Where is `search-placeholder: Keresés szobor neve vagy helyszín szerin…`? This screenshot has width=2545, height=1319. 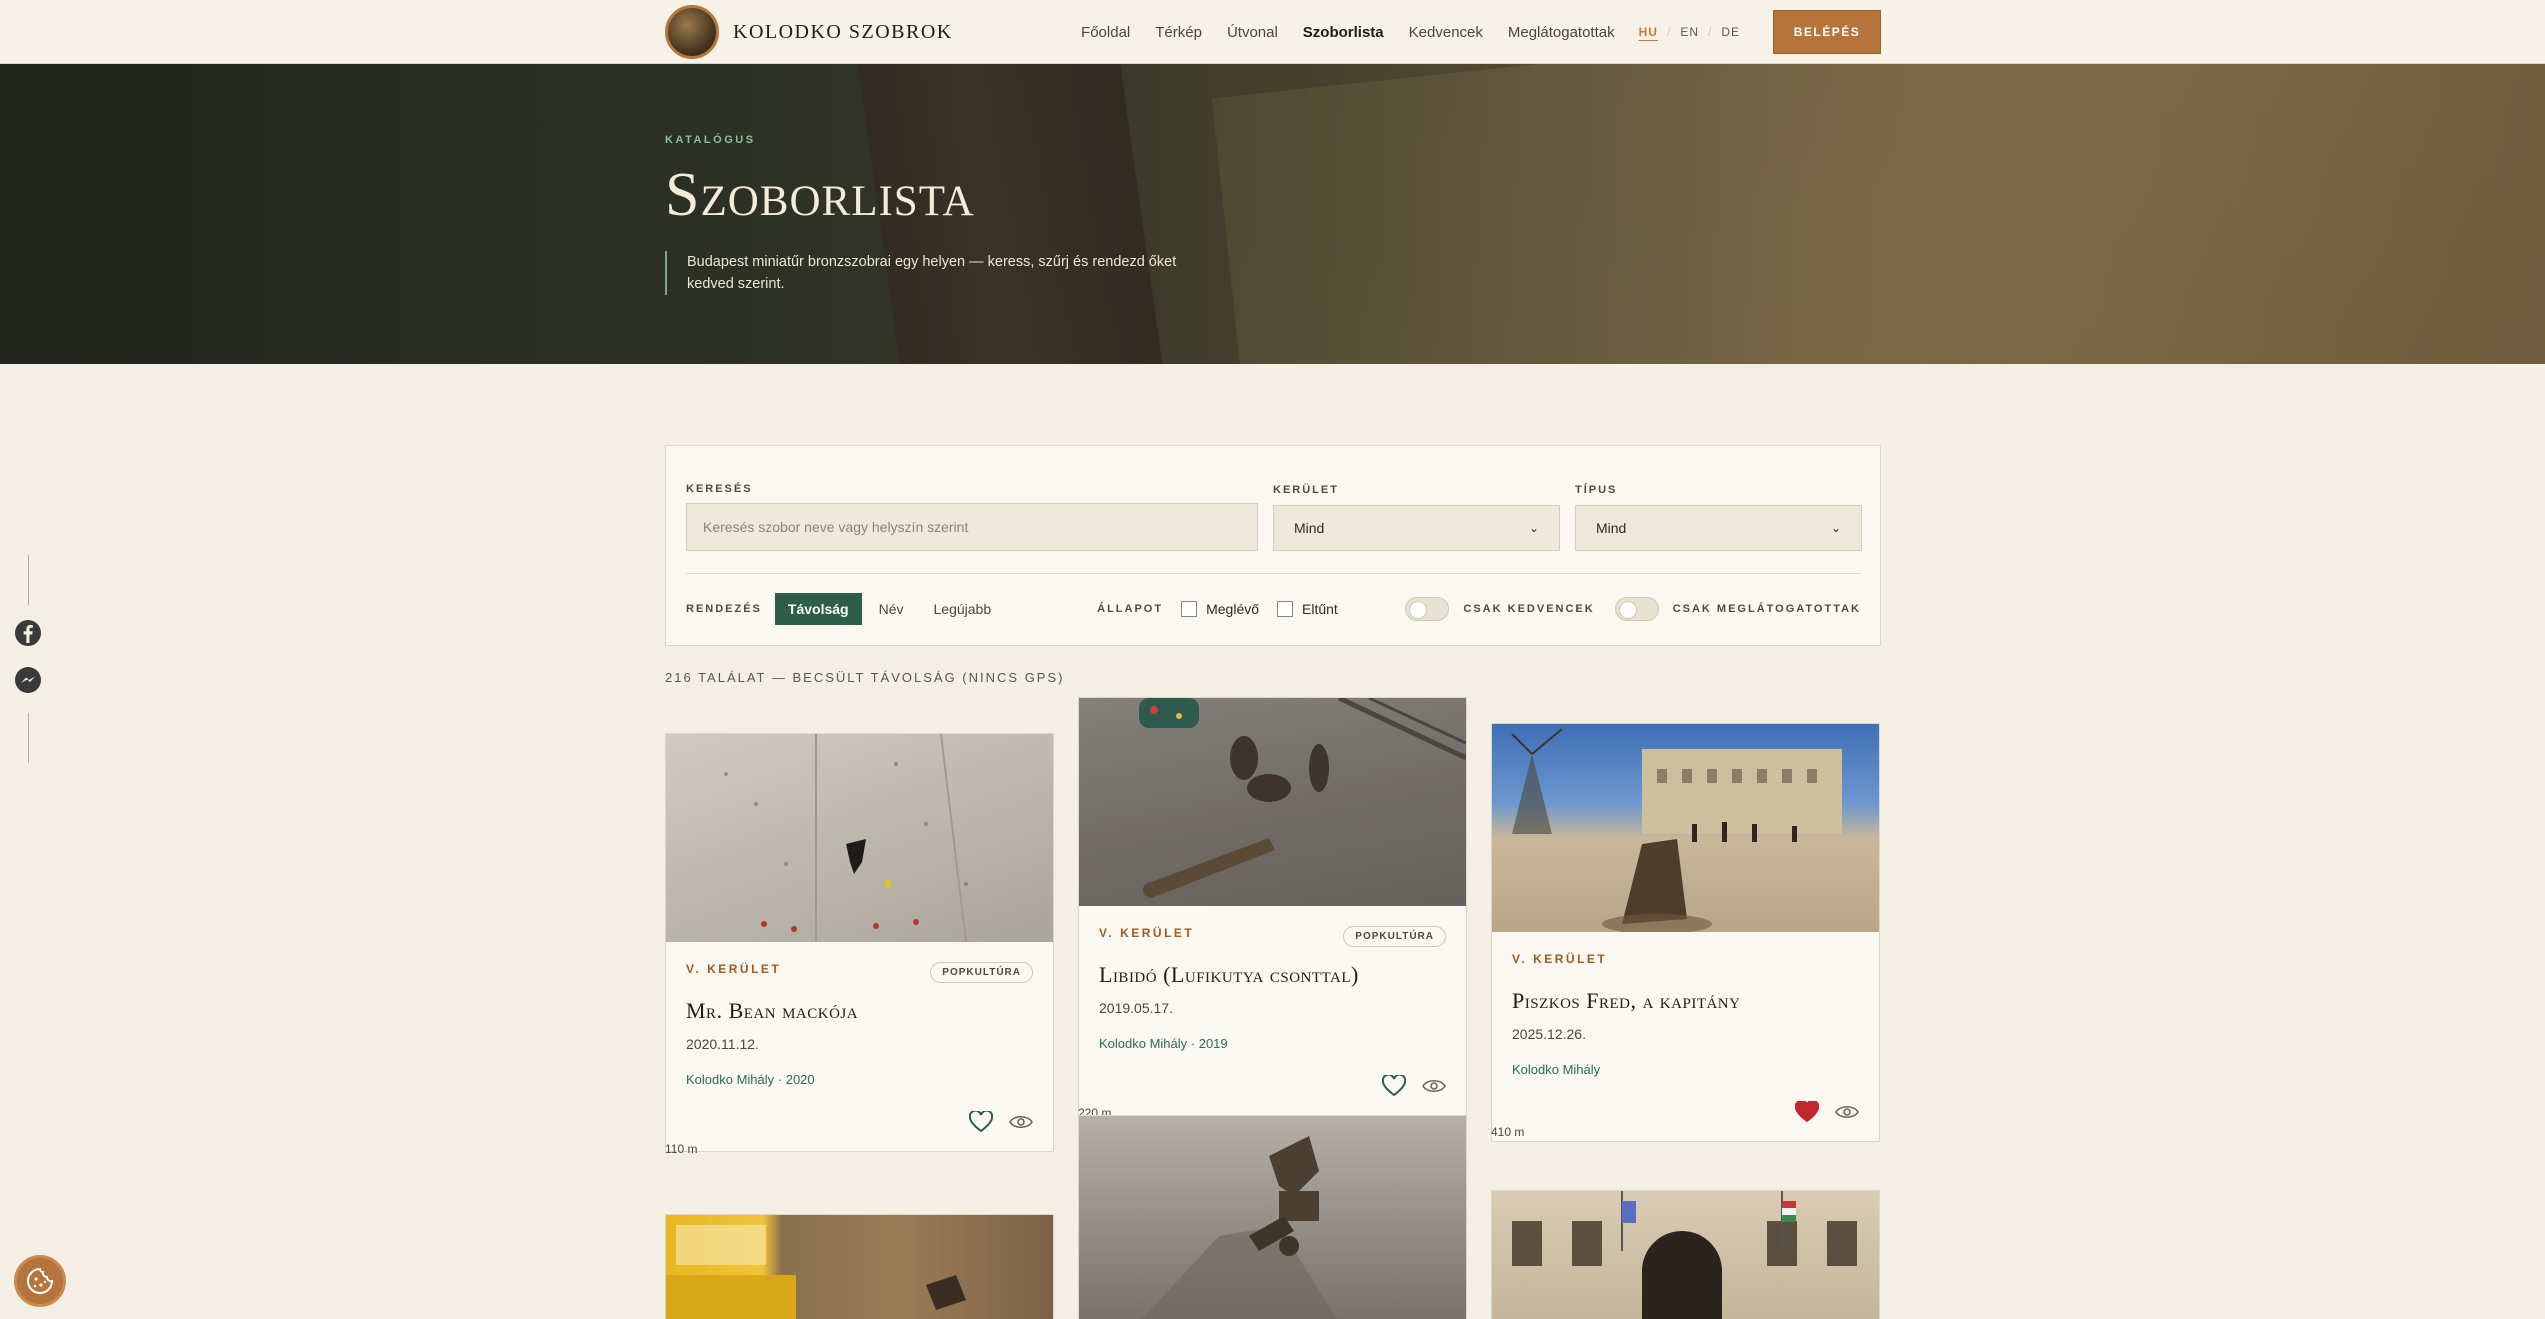 search-placeholder: Keresés szobor neve vagy helyszín szerin… is located at coordinates (836, 527).